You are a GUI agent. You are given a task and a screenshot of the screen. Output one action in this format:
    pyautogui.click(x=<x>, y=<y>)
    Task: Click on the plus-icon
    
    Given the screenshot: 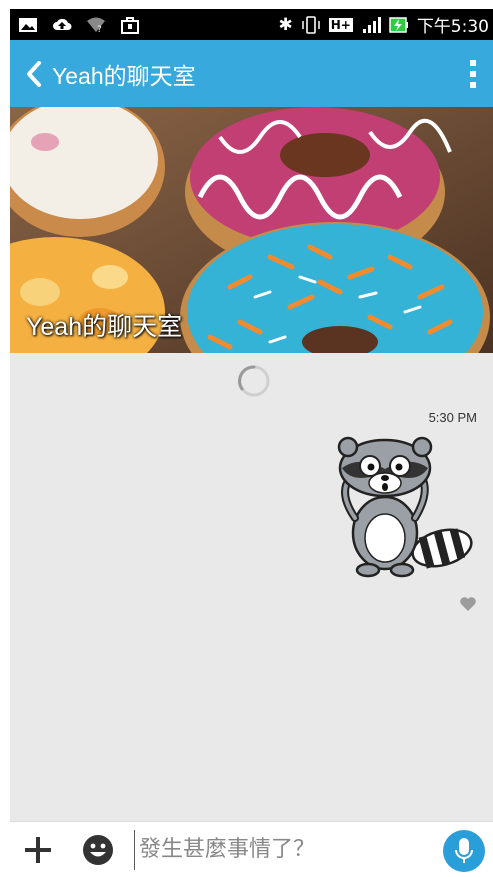 What is the action you would take?
    pyautogui.click(x=38, y=849)
    